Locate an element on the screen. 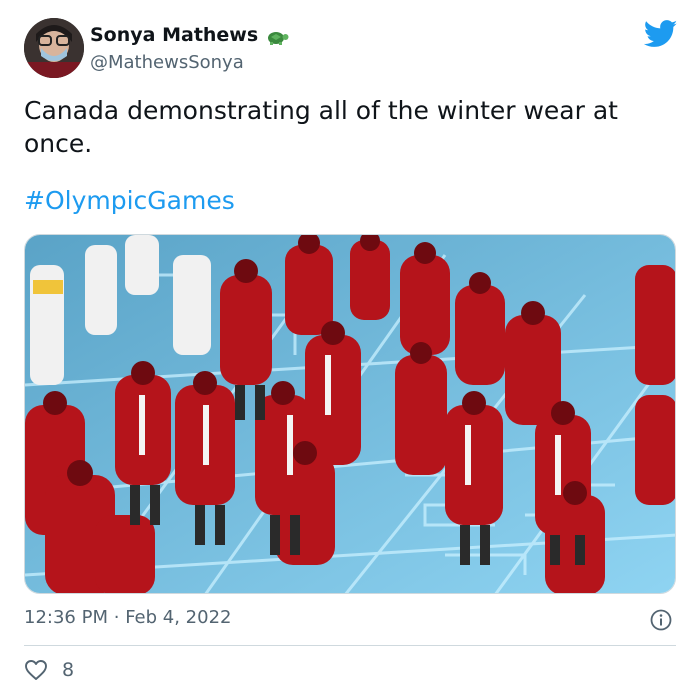 Image resolution: width=700 pixels, height=698 pixels. author-name: Sonya Mathews is located at coordinates (174, 35).